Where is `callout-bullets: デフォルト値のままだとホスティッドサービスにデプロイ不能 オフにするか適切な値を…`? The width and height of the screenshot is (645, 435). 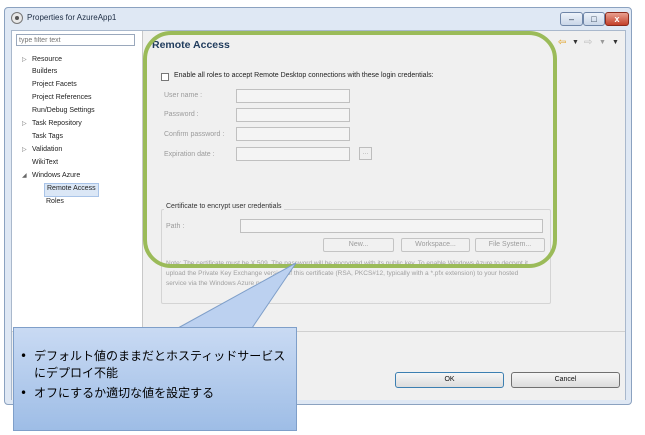 callout-bullets: デフォルト値のままだとホスティッドサービスにデプロイ不能 オフにするか適切な値を… is located at coordinates (155, 376).